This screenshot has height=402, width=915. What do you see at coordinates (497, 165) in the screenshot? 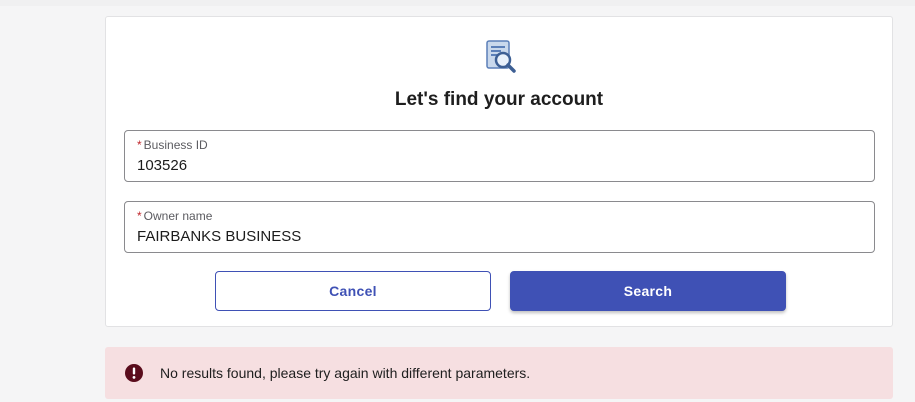
I see `business-id-input` at bounding box center [497, 165].